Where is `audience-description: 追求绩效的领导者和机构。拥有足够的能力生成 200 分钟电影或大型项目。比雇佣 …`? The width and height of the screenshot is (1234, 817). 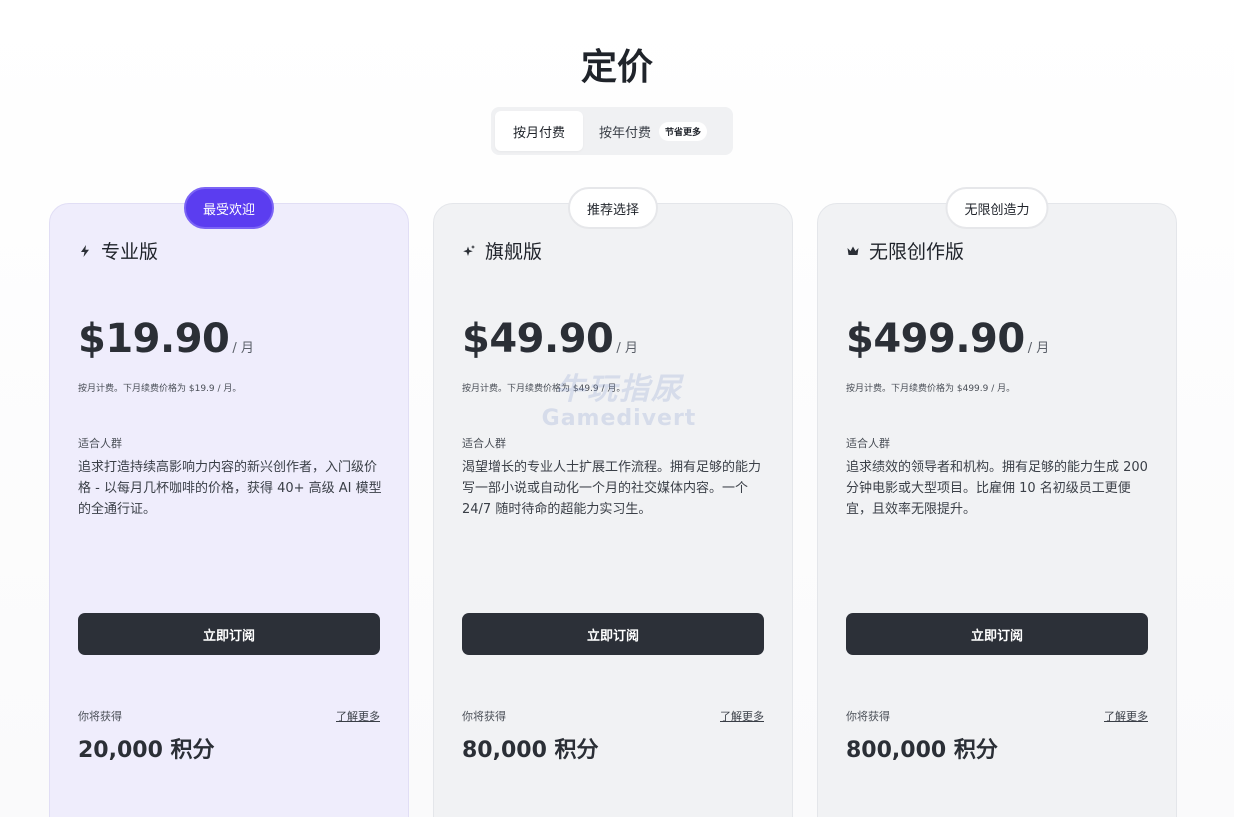 audience-description: 追求绩效的领导者和机构。拥有足够的能力生成 200 分钟电影或大型项目。比雇佣 … is located at coordinates (997, 488).